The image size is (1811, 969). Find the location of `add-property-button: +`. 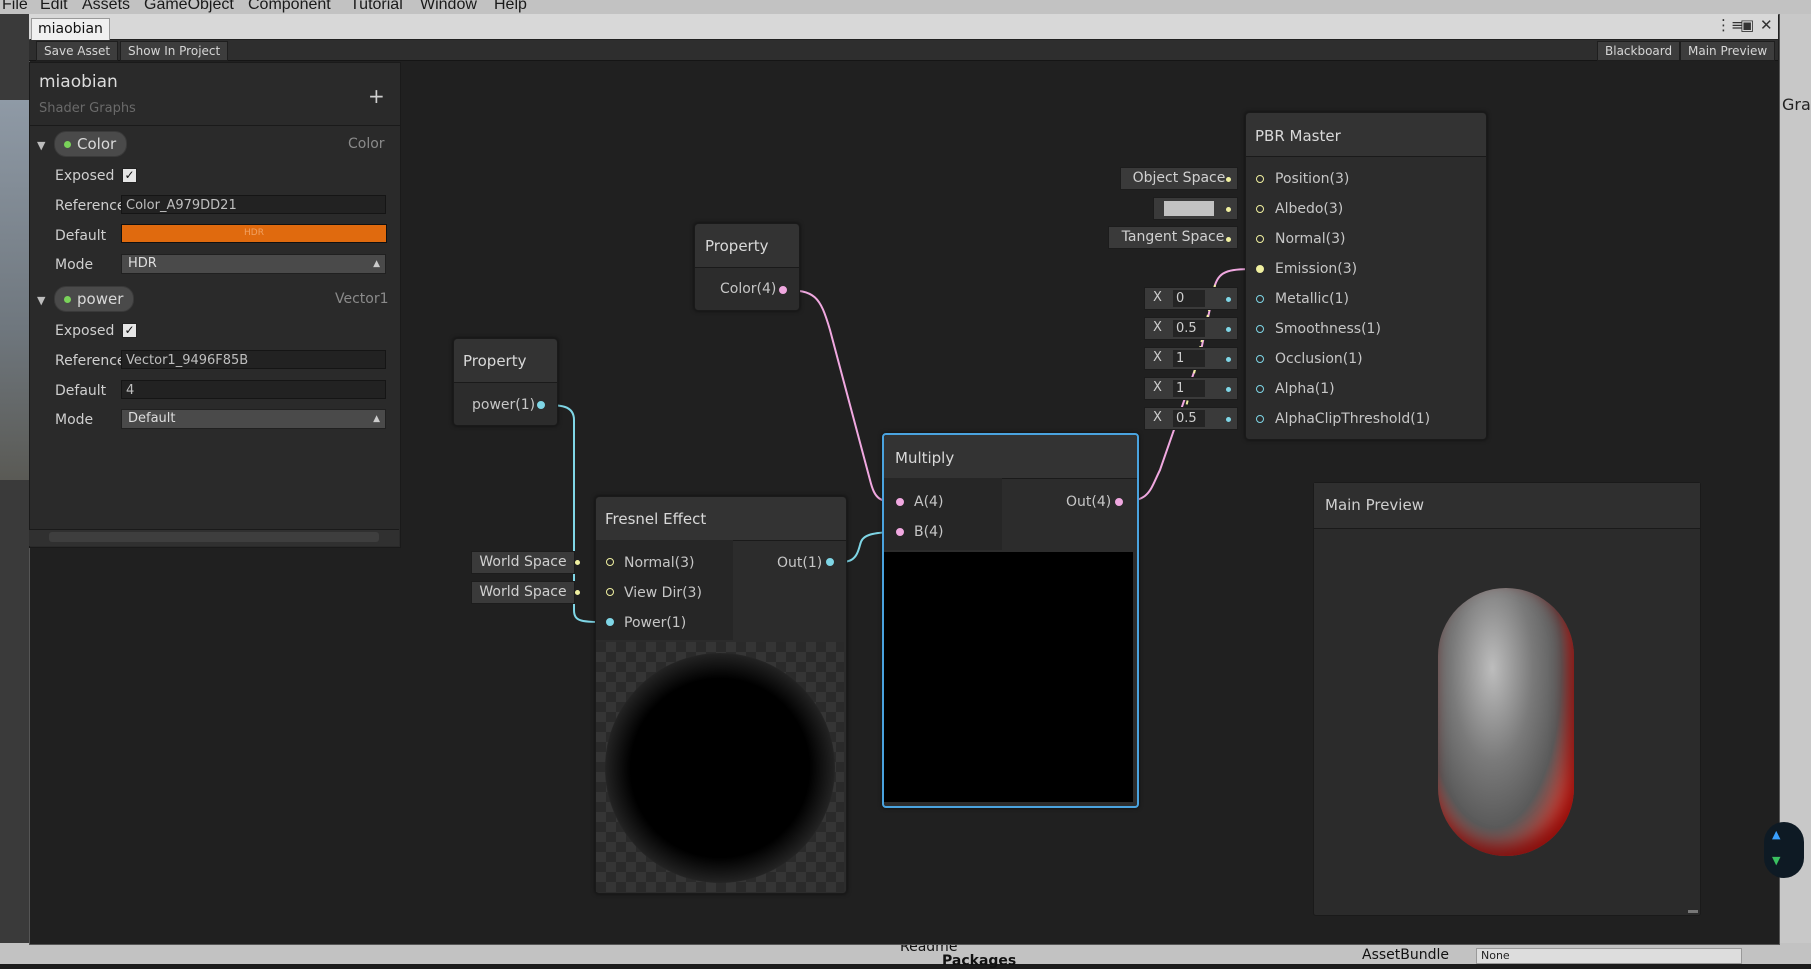

add-property-button: + is located at coordinates (376, 96).